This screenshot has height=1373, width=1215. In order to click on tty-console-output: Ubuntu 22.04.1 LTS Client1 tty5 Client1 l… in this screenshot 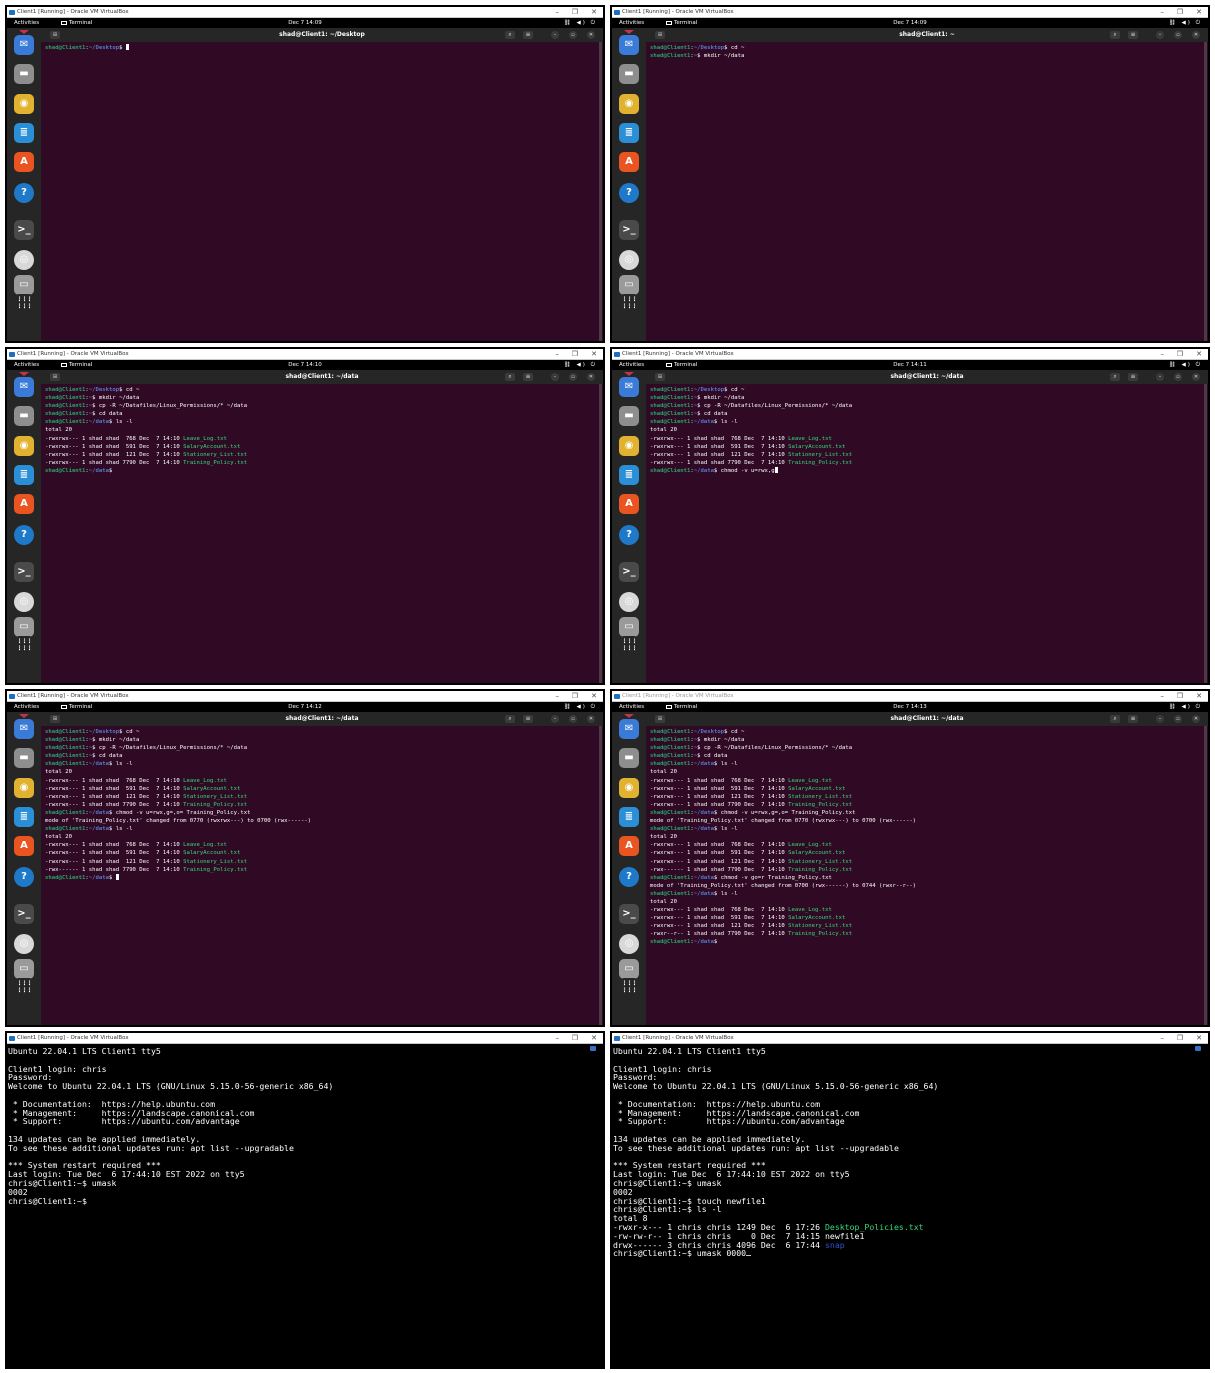, I will do `click(910, 1207)`.